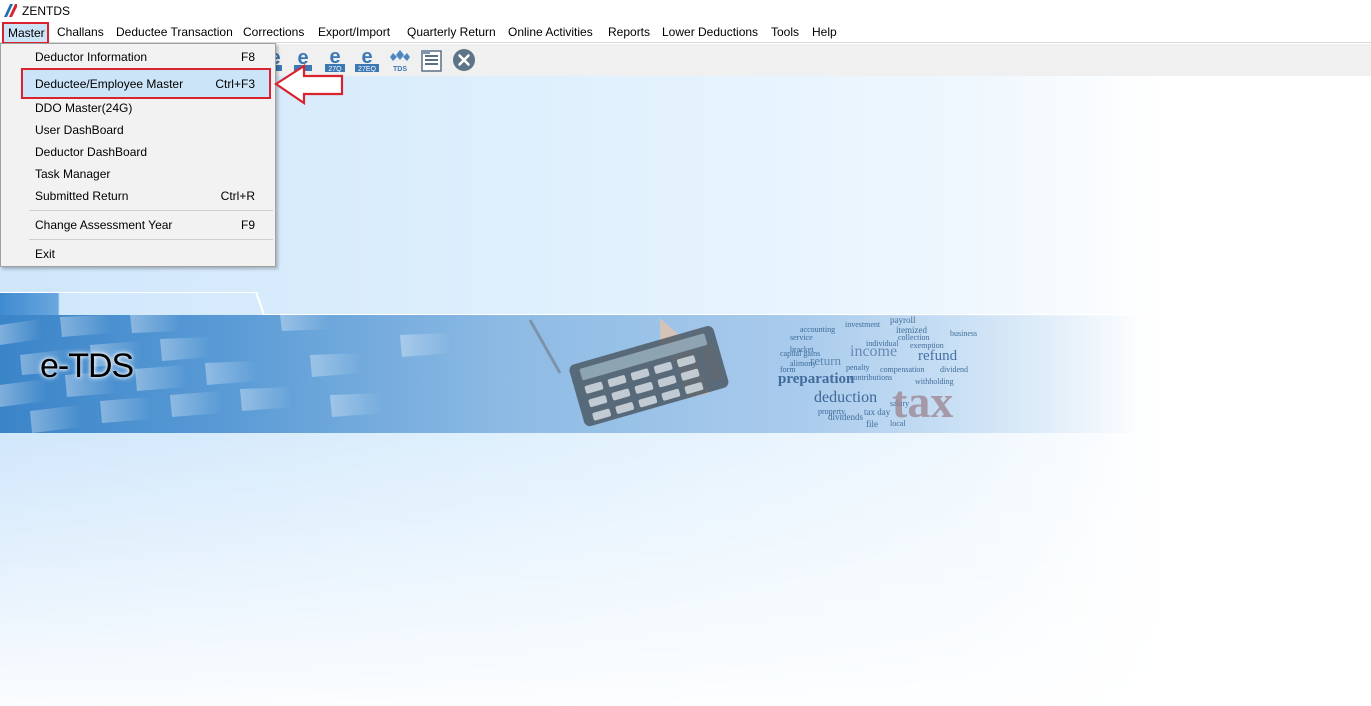  Describe the element at coordinates (629, 32) in the screenshot. I see `menu-reports: Reports` at that location.